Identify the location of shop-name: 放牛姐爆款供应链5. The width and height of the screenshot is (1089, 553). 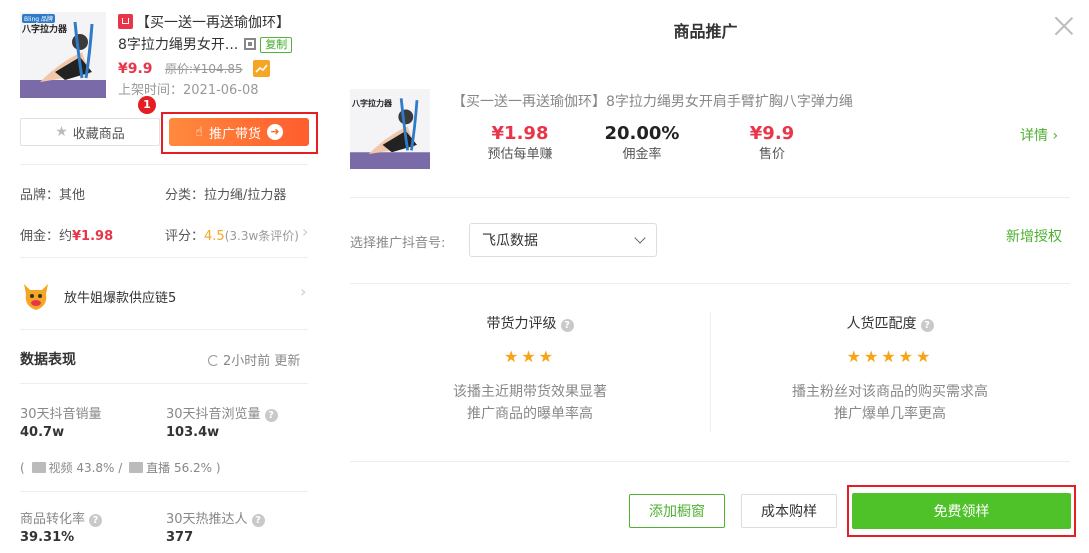
(120, 296).